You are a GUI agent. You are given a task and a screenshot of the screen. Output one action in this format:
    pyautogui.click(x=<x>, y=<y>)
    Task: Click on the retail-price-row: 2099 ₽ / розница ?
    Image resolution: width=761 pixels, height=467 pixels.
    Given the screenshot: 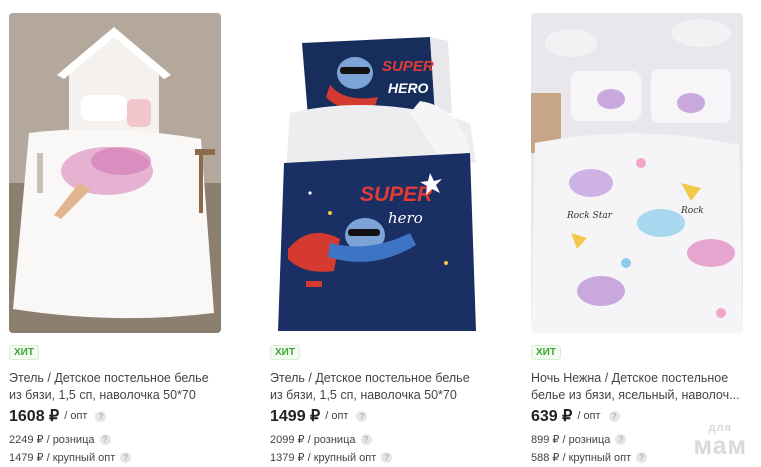 What is the action you would take?
    pyautogui.click(x=321, y=439)
    